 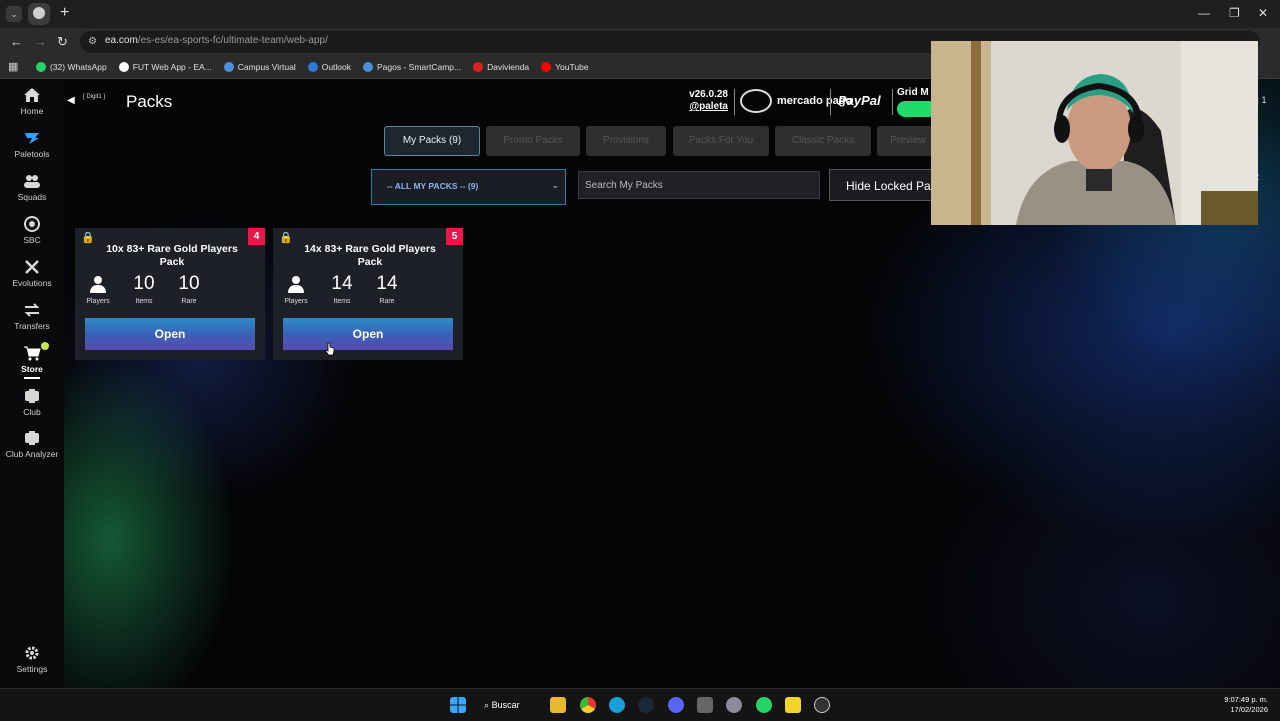 What do you see at coordinates (676, 705) in the screenshot?
I see `discord-icon` at bounding box center [676, 705].